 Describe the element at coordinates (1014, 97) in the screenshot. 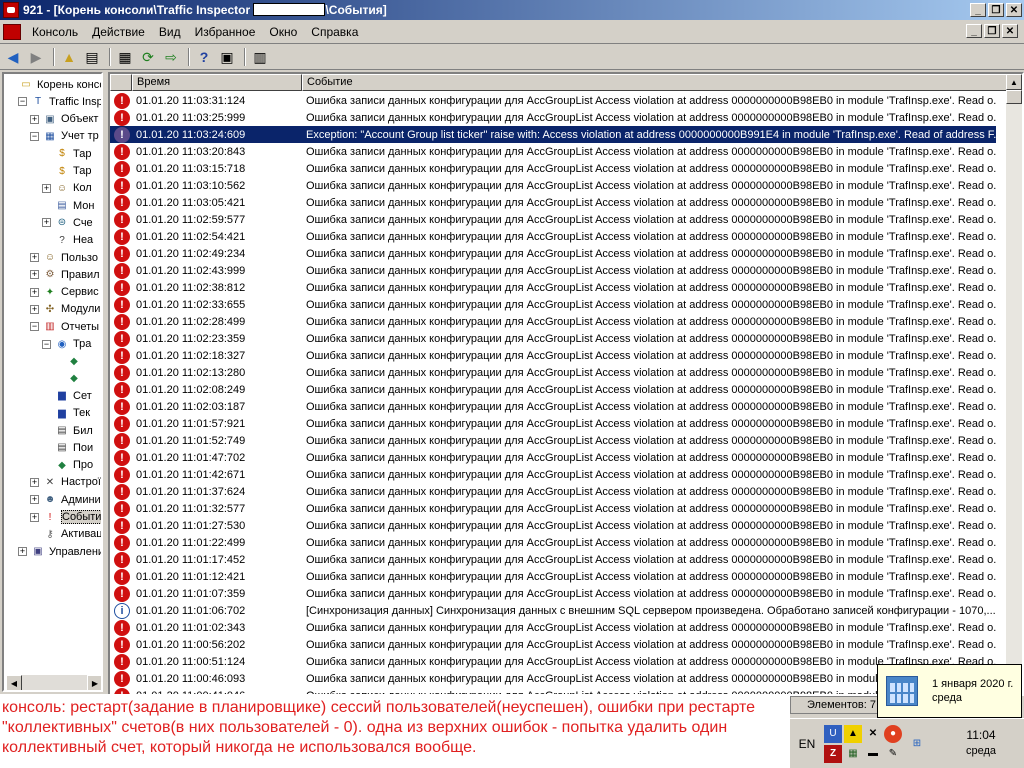

I see `scroll-thumb` at that location.